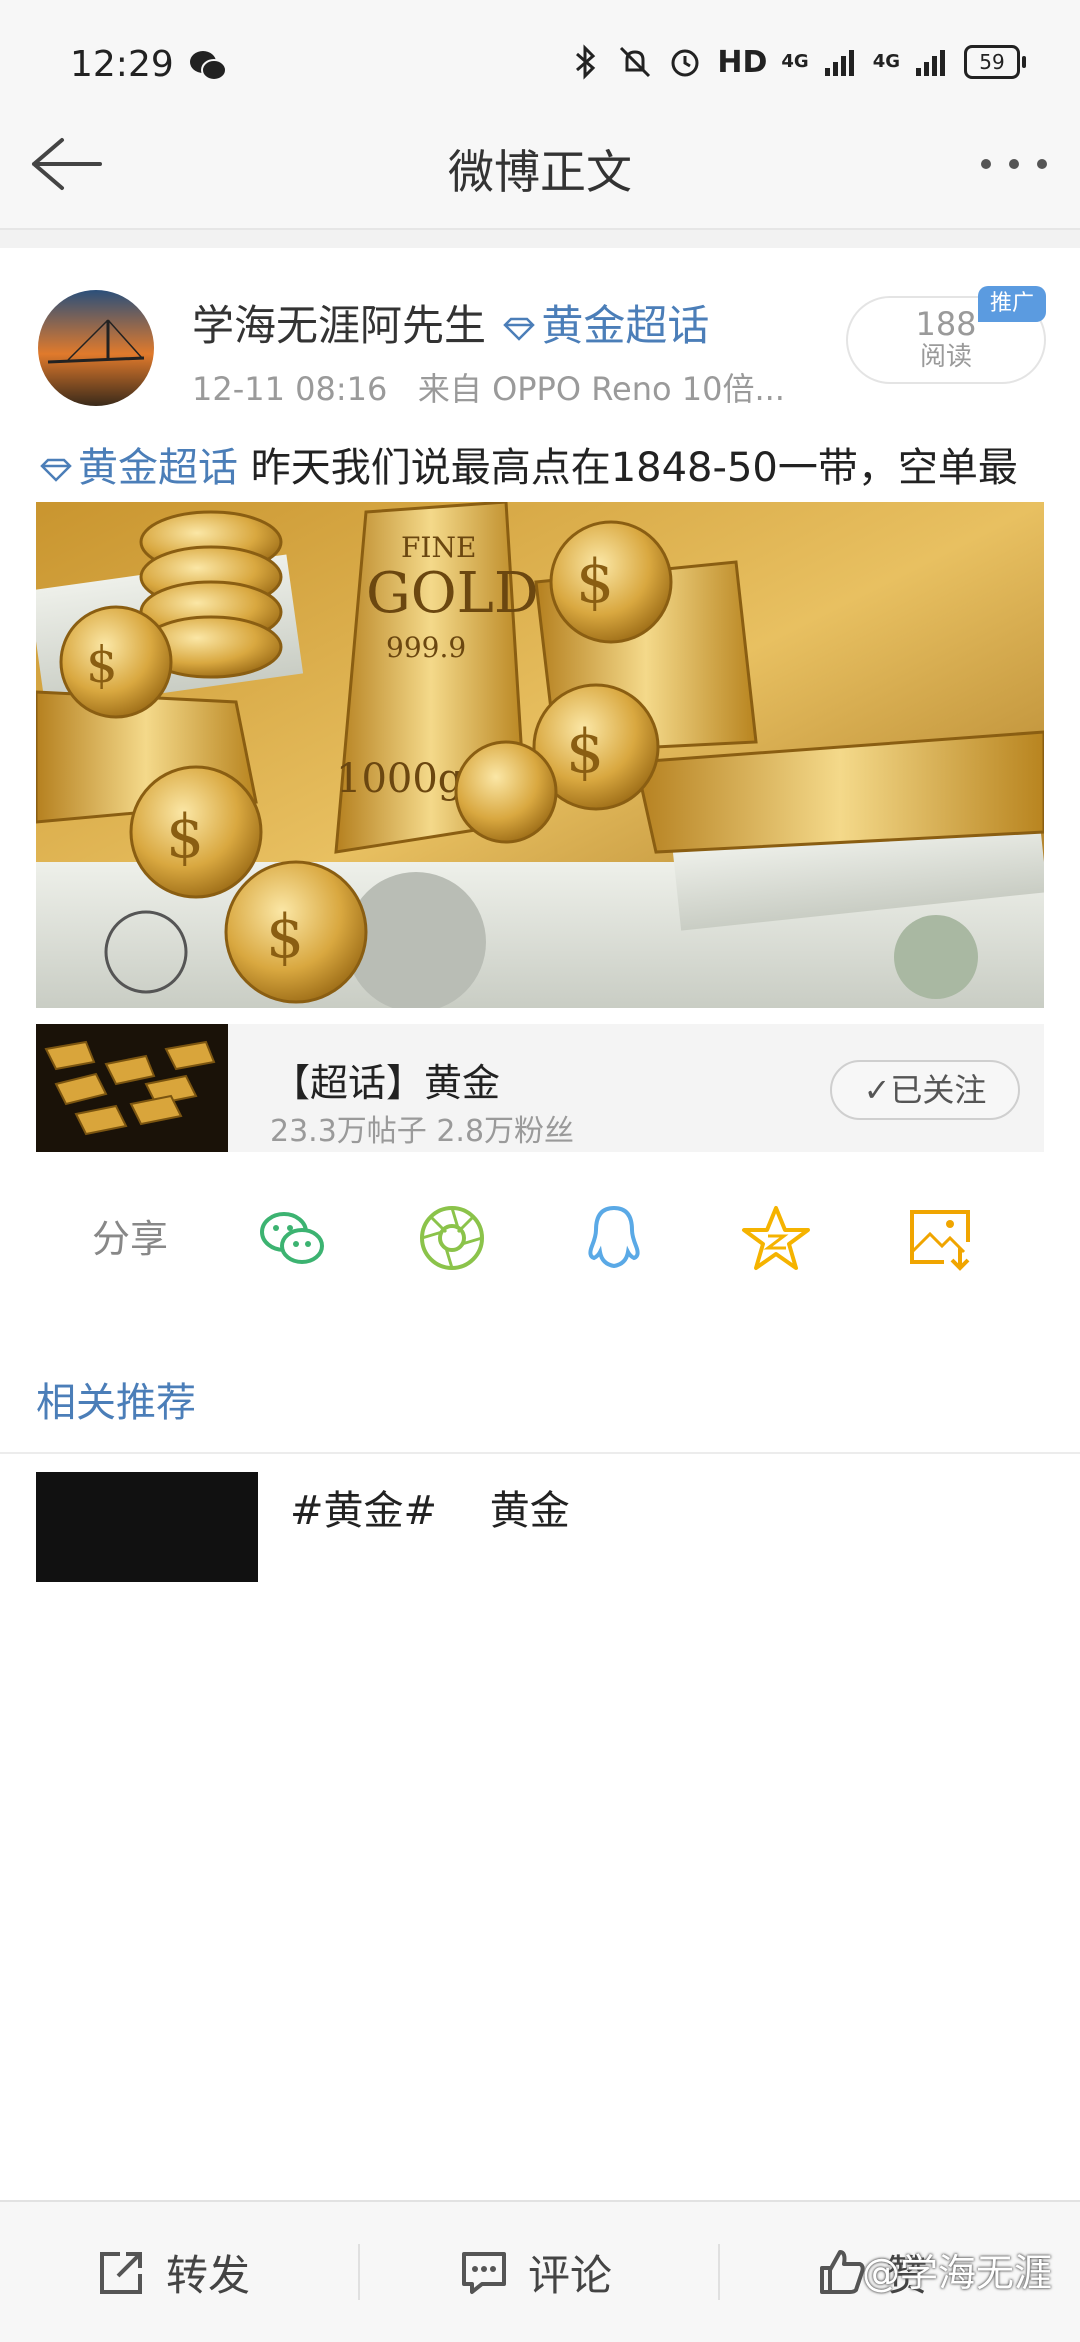 This screenshot has width=1080, height=2342. I want to click on following-button: ✓已关注, so click(925, 1090).